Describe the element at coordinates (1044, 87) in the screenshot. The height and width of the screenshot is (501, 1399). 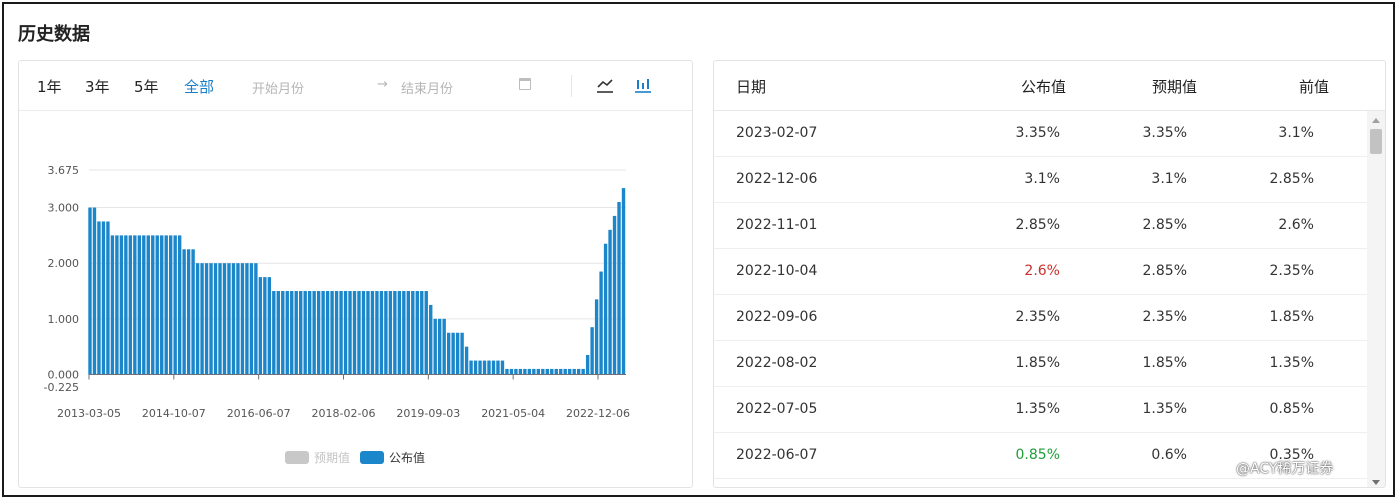
I see `header-actual: 公布值` at that location.